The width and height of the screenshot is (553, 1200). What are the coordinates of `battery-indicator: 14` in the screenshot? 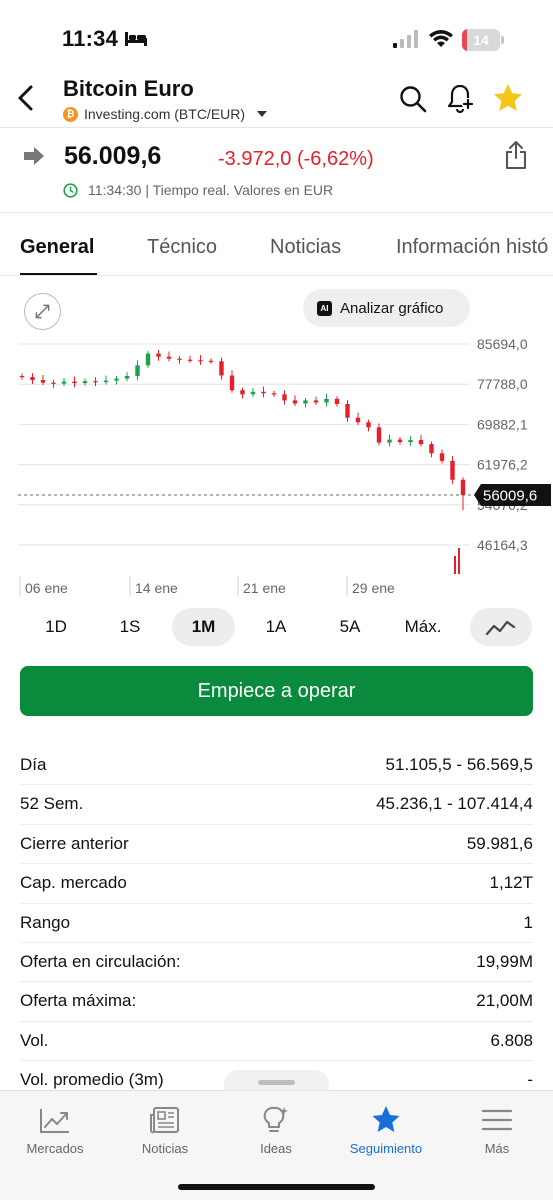 It's located at (483, 40).